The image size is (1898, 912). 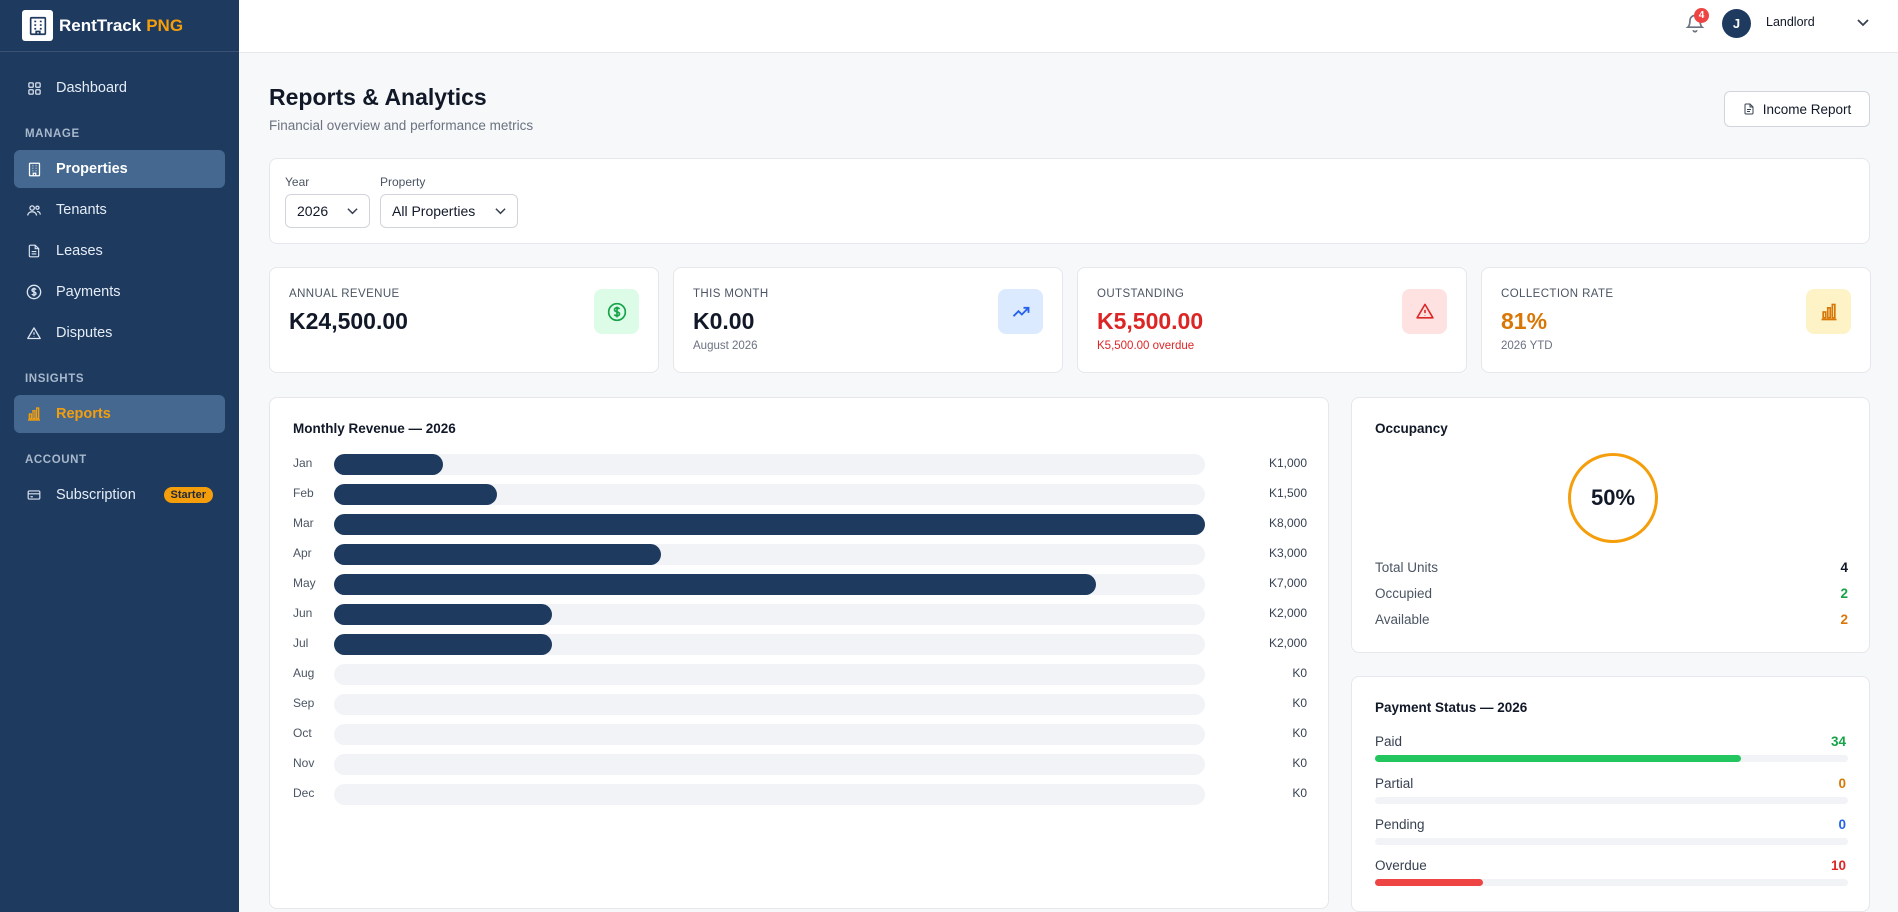 What do you see at coordinates (119, 414) in the screenshot?
I see `sidebar-item-reports: Reports` at bounding box center [119, 414].